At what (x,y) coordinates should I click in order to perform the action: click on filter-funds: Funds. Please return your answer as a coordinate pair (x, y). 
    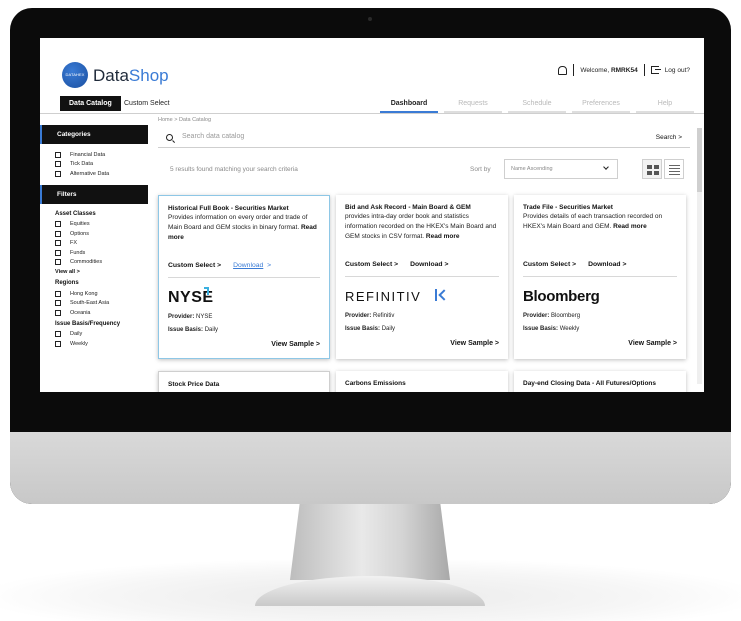
    Looking at the image, I should click on (101, 253).